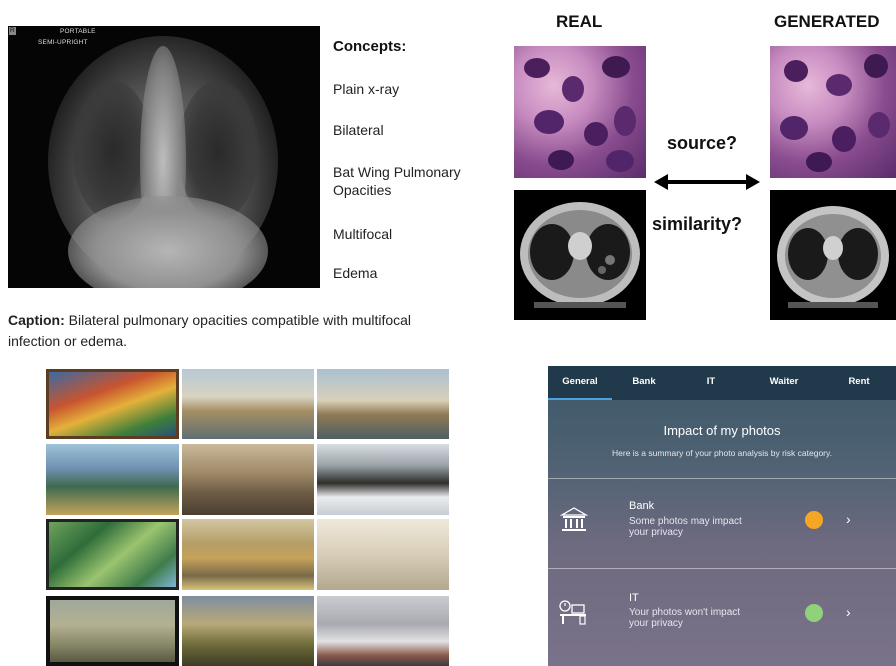 This screenshot has height=666, width=896. I want to click on source-question: source?, so click(702, 143).